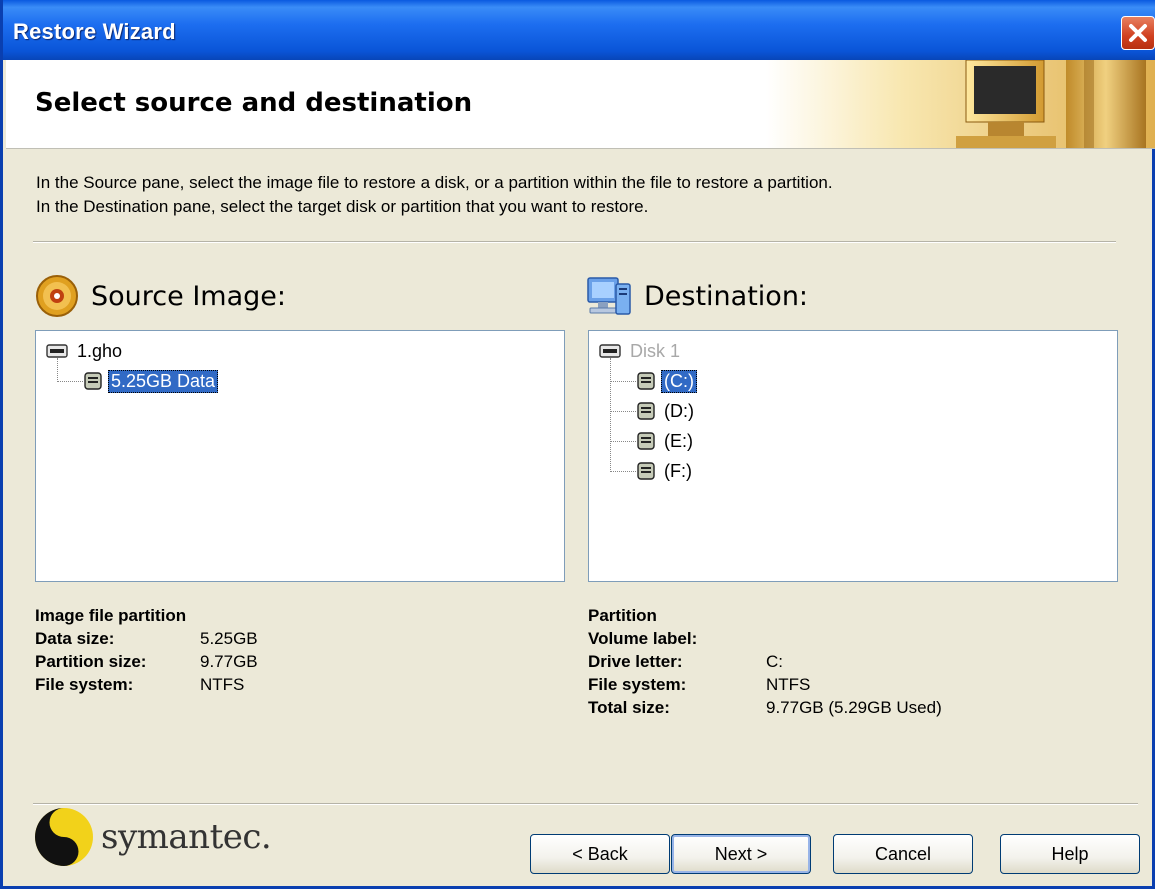 This screenshot has height=889, width=1155. What do you see at coordinates (111, 615) in the screenshot?
I see `source-info-title: Image file partition` at bounding box center [111, 615].